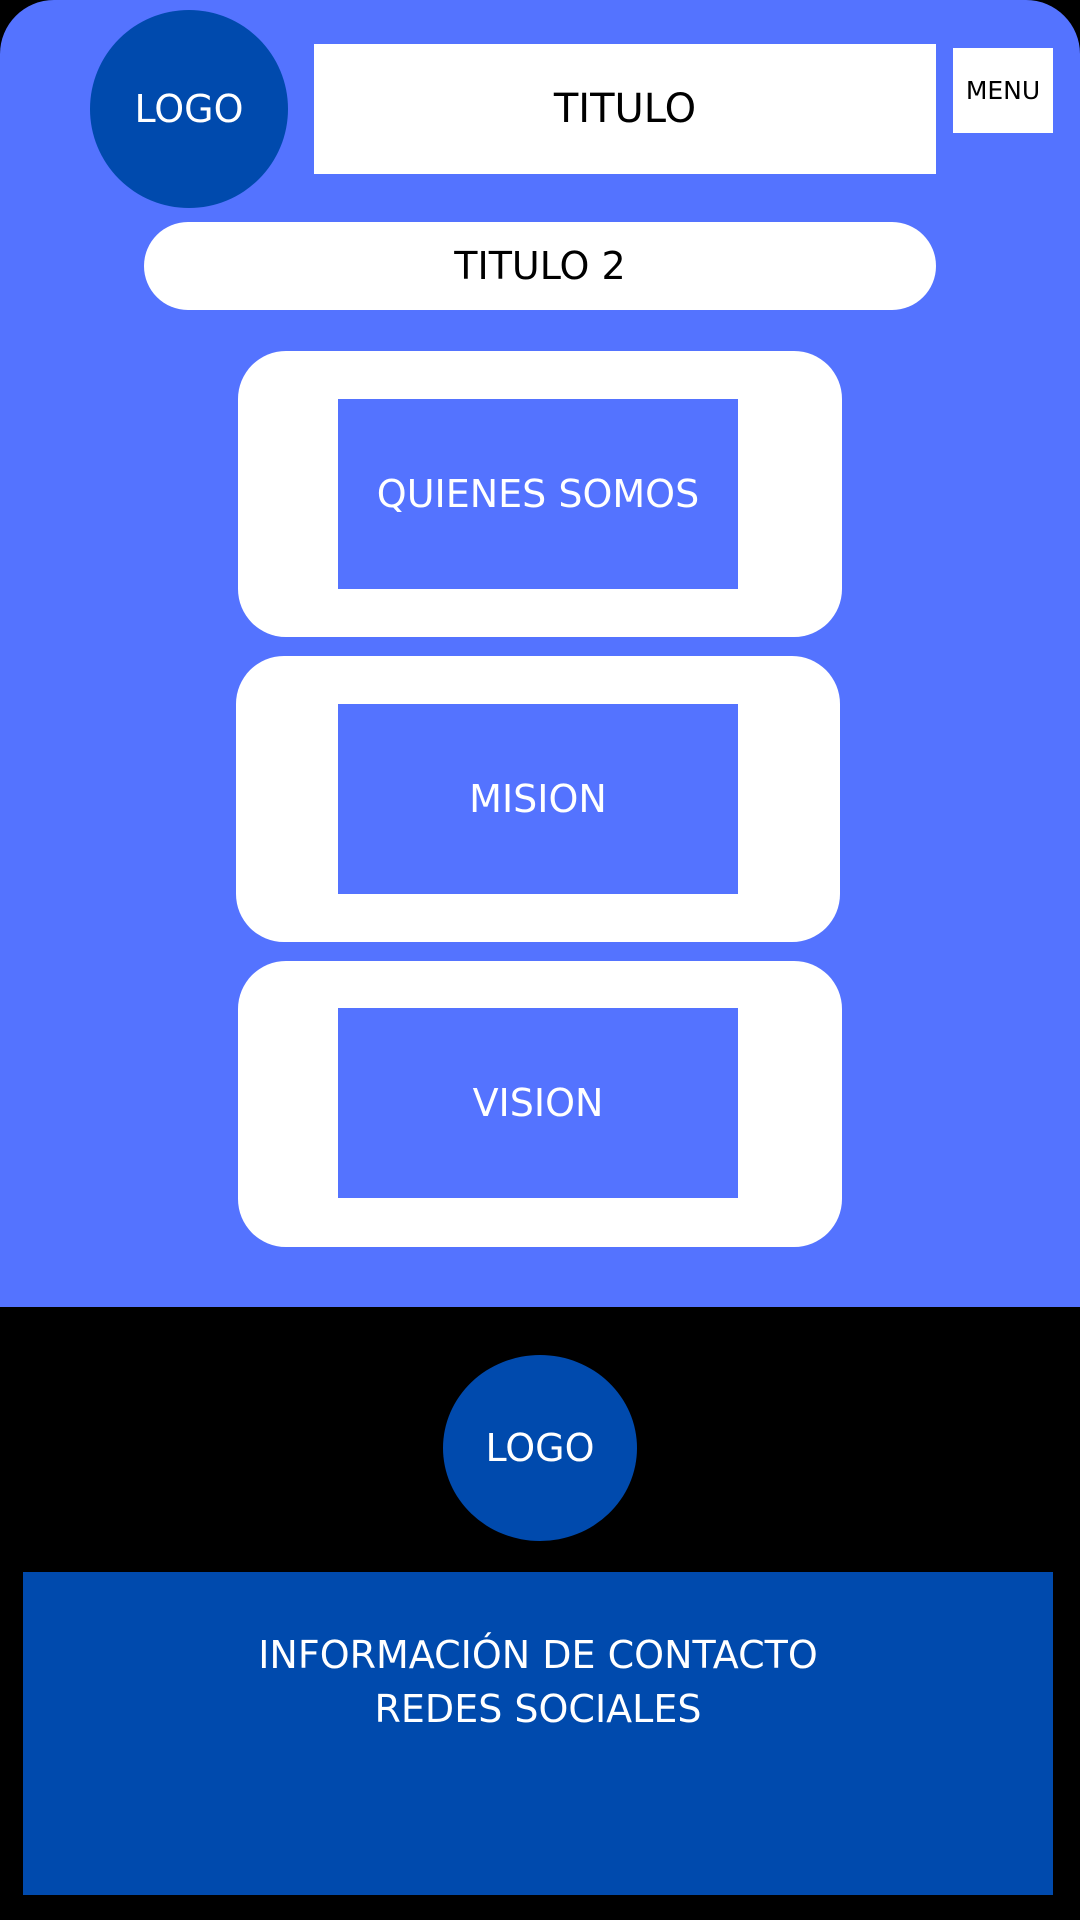 The image size is (1080, 1920). I want to click on page-subtitle-text: TITULO 2, so click(540, 266).